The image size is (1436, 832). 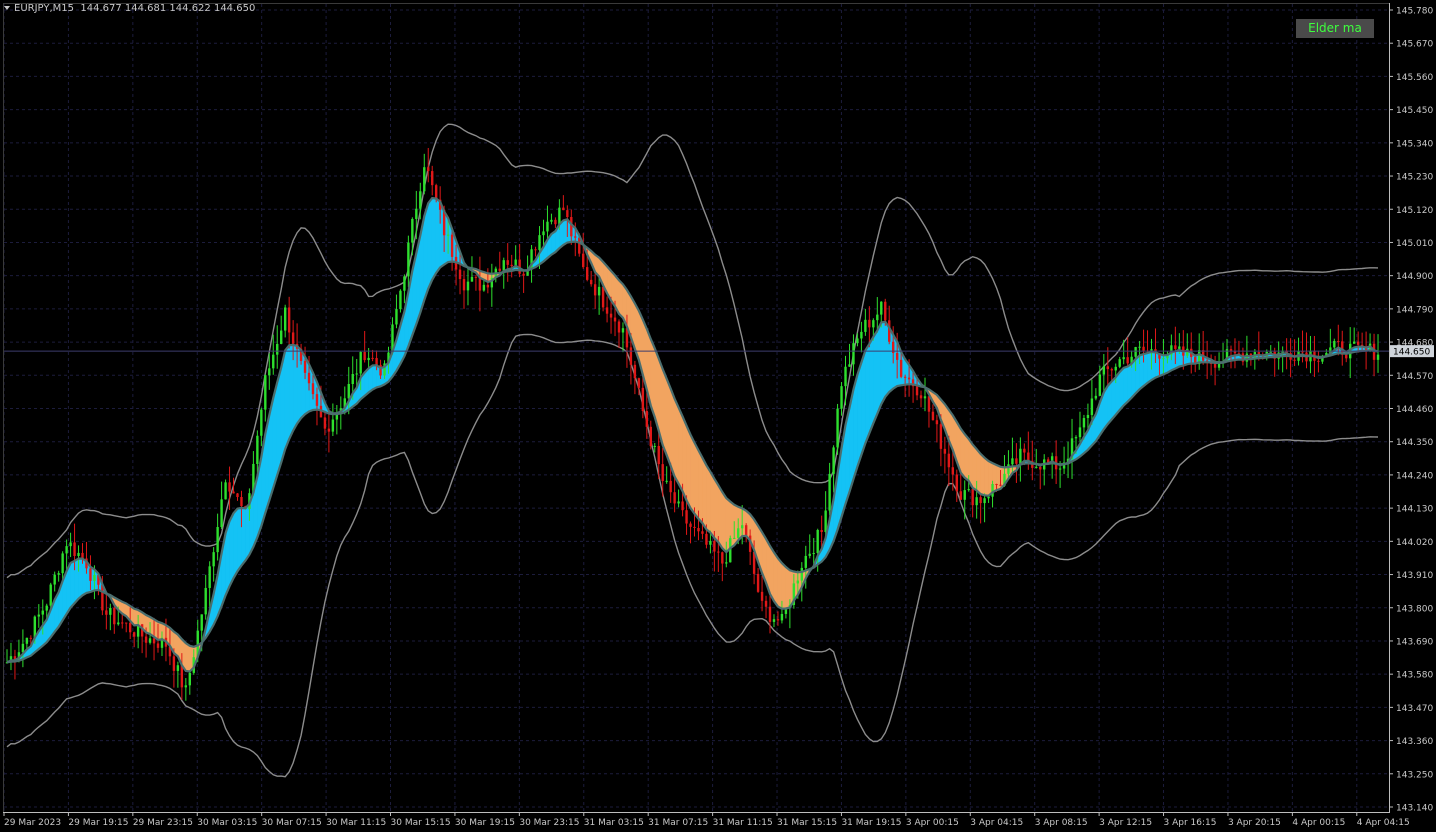 What do you see at coordinates (1414, 543) in the screenshot?
I see `y-tick-label: 144.020` at bounding box center [1414, 543].